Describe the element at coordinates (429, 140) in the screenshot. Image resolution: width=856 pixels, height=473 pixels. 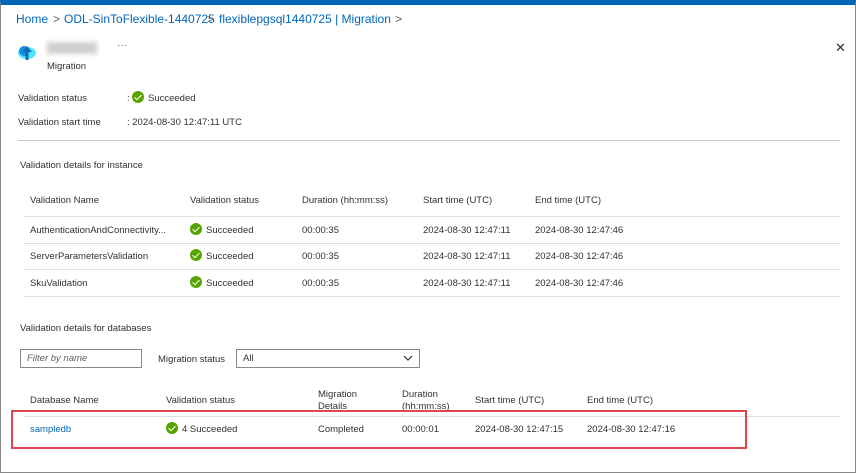
I see `section-divider` at that location.